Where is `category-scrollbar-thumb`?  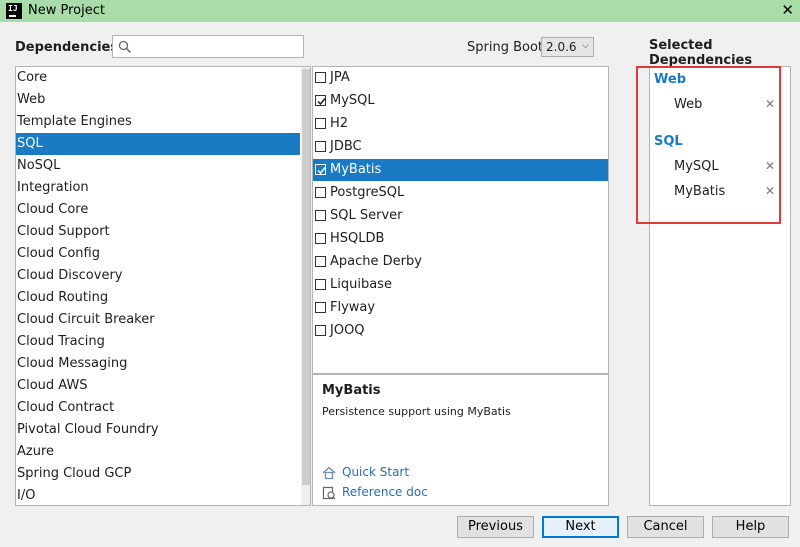
category-scrollbar-thumb is located at coordinates (306, 277).